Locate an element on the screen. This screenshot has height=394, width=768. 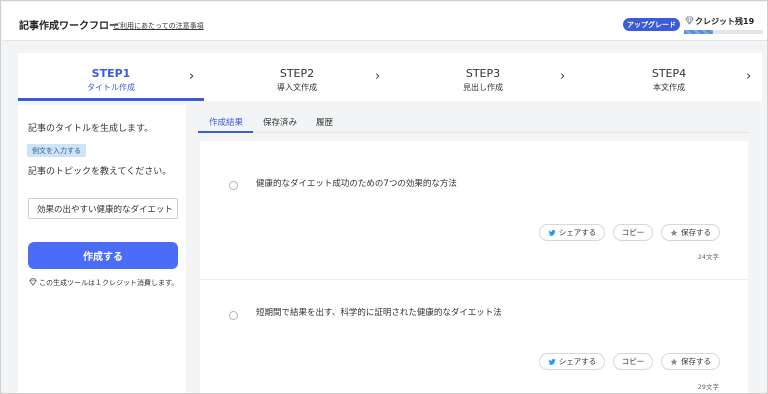
step-title: STEP2 is located at coordinates (297, 73).